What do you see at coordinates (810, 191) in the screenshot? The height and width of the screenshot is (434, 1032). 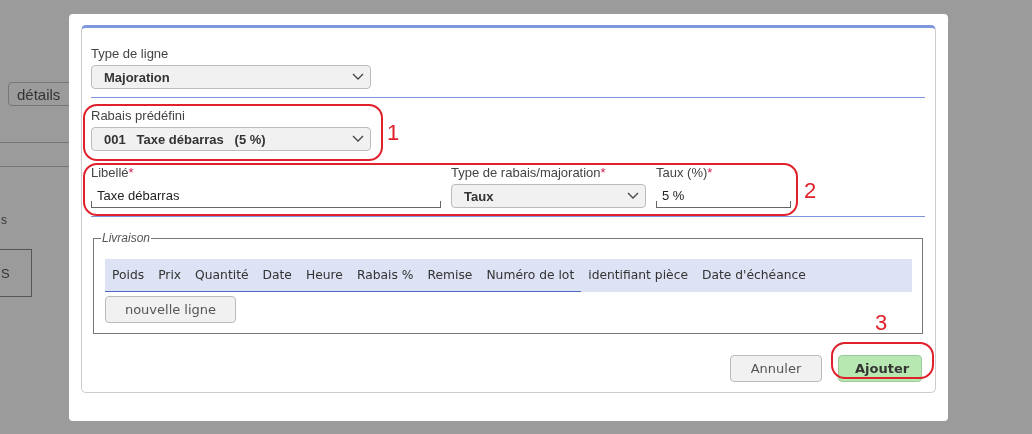 I see `annotation-number: 2` at bounding box center [810, 191].